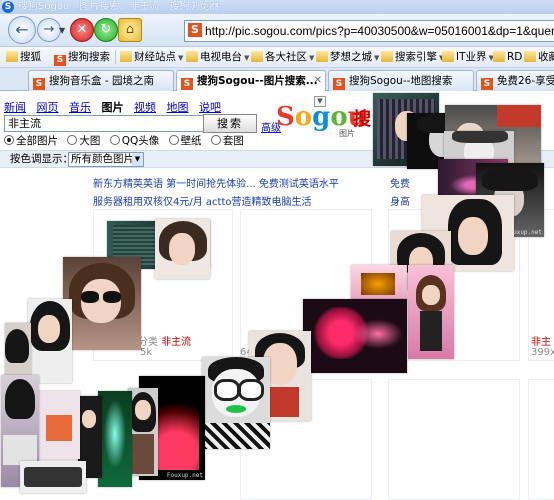  Describe the element at coordinates (185, 140) in the screenshot. I see `filter-wallpaper: 壁纸` at that location.